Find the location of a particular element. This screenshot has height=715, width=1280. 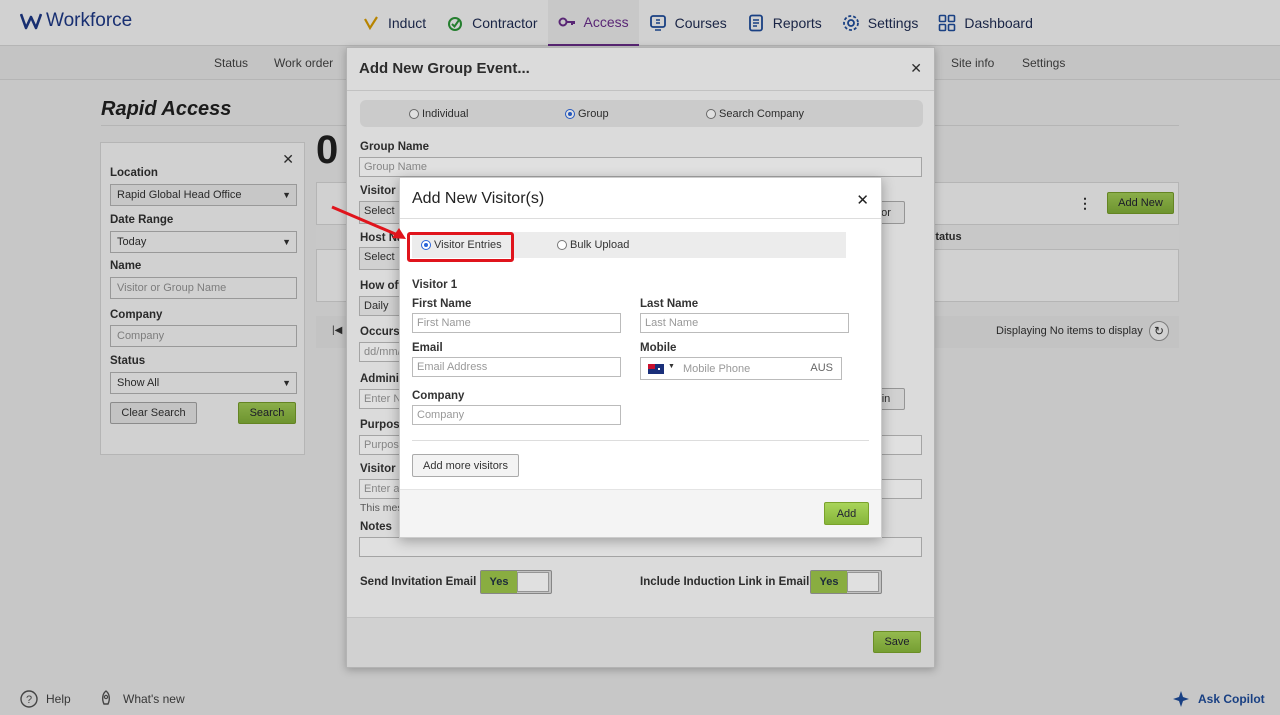

radio-bulk-upload: Bulk Upload is located at coordinates (593, 245).